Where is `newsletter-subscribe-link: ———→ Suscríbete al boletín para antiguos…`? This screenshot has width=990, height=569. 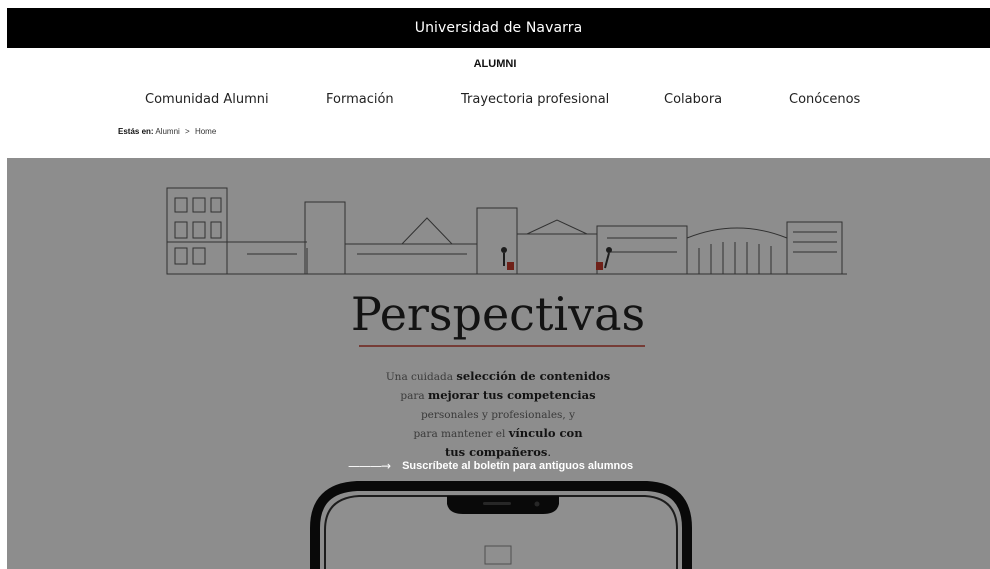 newsletter-subscribe-link: ———→ Suscríbete al boletín para antiguos… is located at coordinates (490, 466).